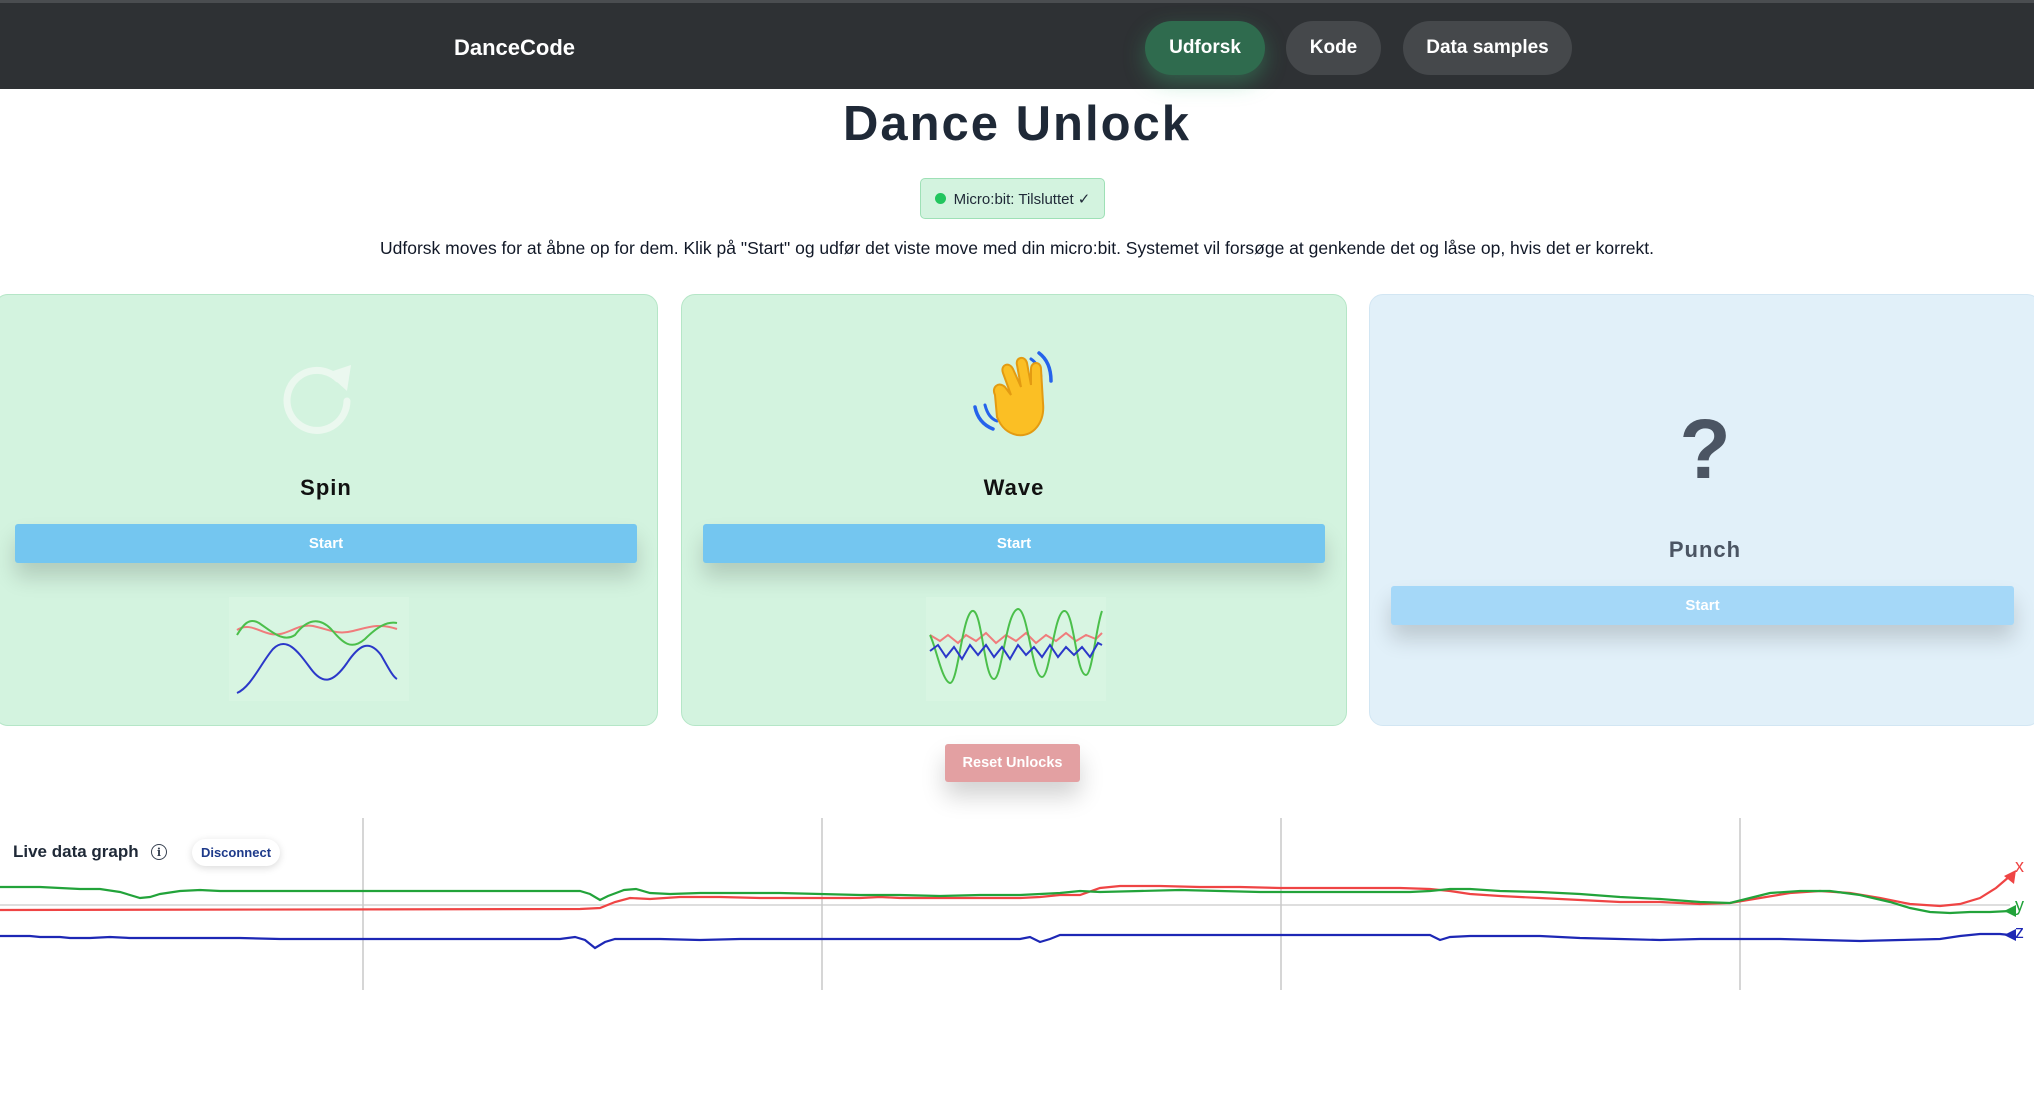 Image resolution: width=2034 pixels, height=1094 pixels. What do you see at coordinates (319, 649) in the screenshot?
I see `spin-sample-graph` at bounding box center [319, 649].